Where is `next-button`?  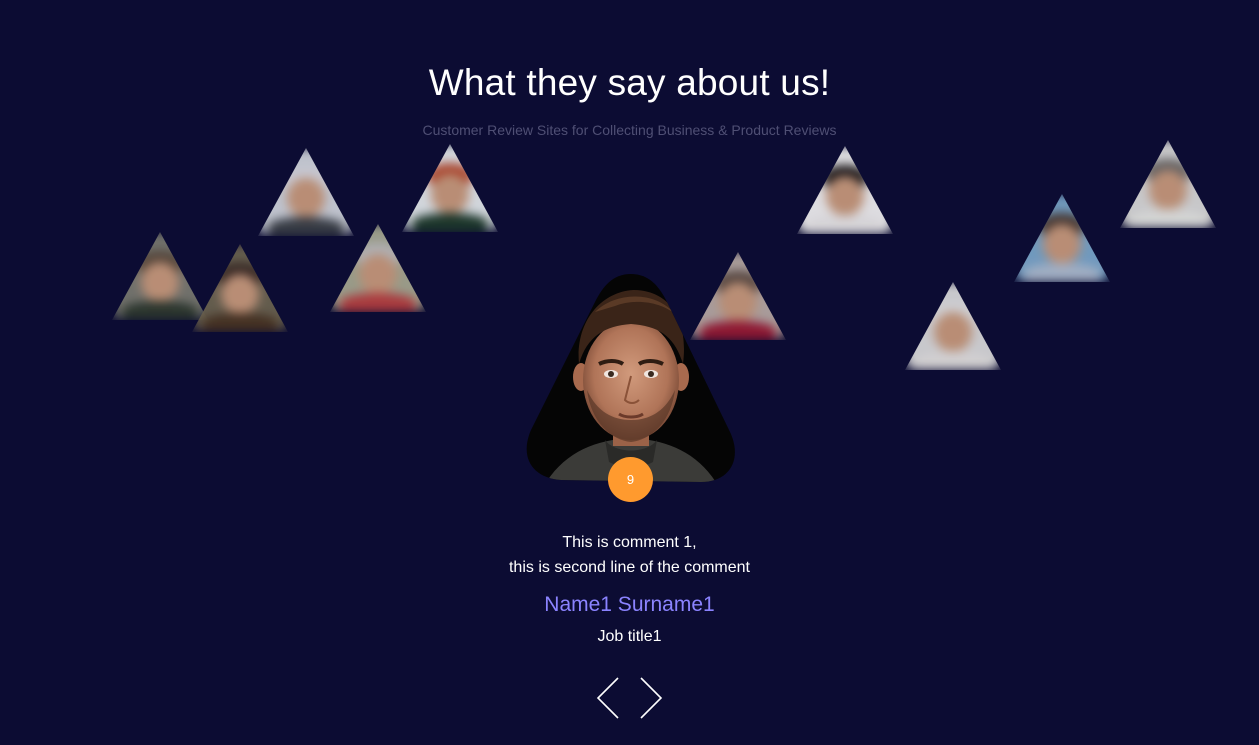
next-button is located at coordinates (651, 698).